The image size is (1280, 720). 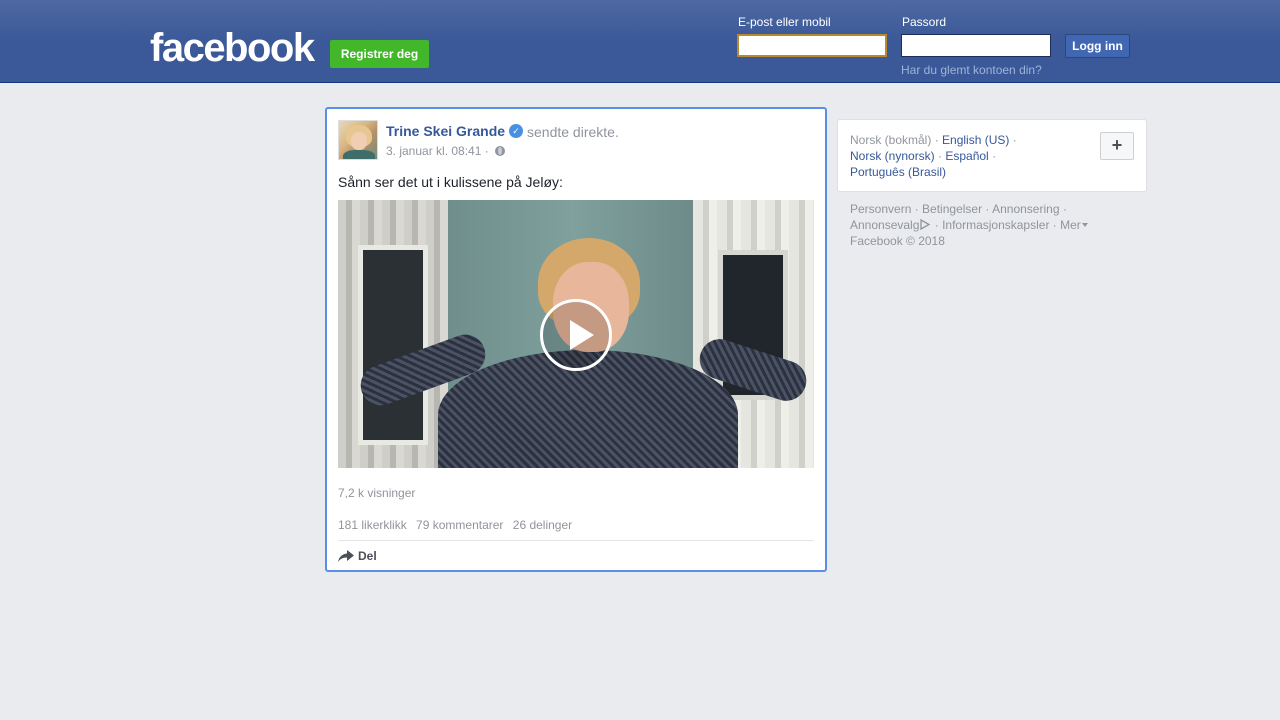 I want to click on footer-link-terms: Betingelser, so click(x=952, y=209).